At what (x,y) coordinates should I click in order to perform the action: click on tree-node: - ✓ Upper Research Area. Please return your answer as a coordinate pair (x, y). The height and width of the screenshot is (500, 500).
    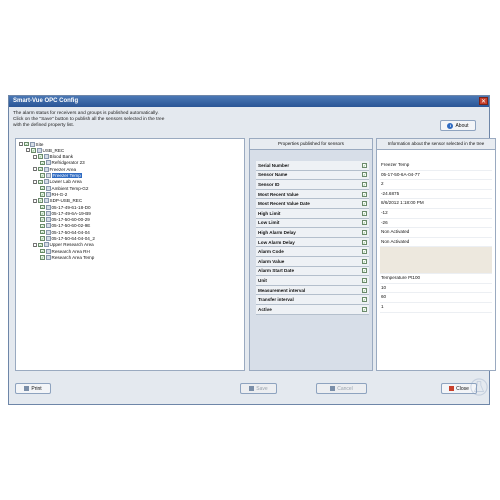
    Looking at the image, I should click on (63, 245).